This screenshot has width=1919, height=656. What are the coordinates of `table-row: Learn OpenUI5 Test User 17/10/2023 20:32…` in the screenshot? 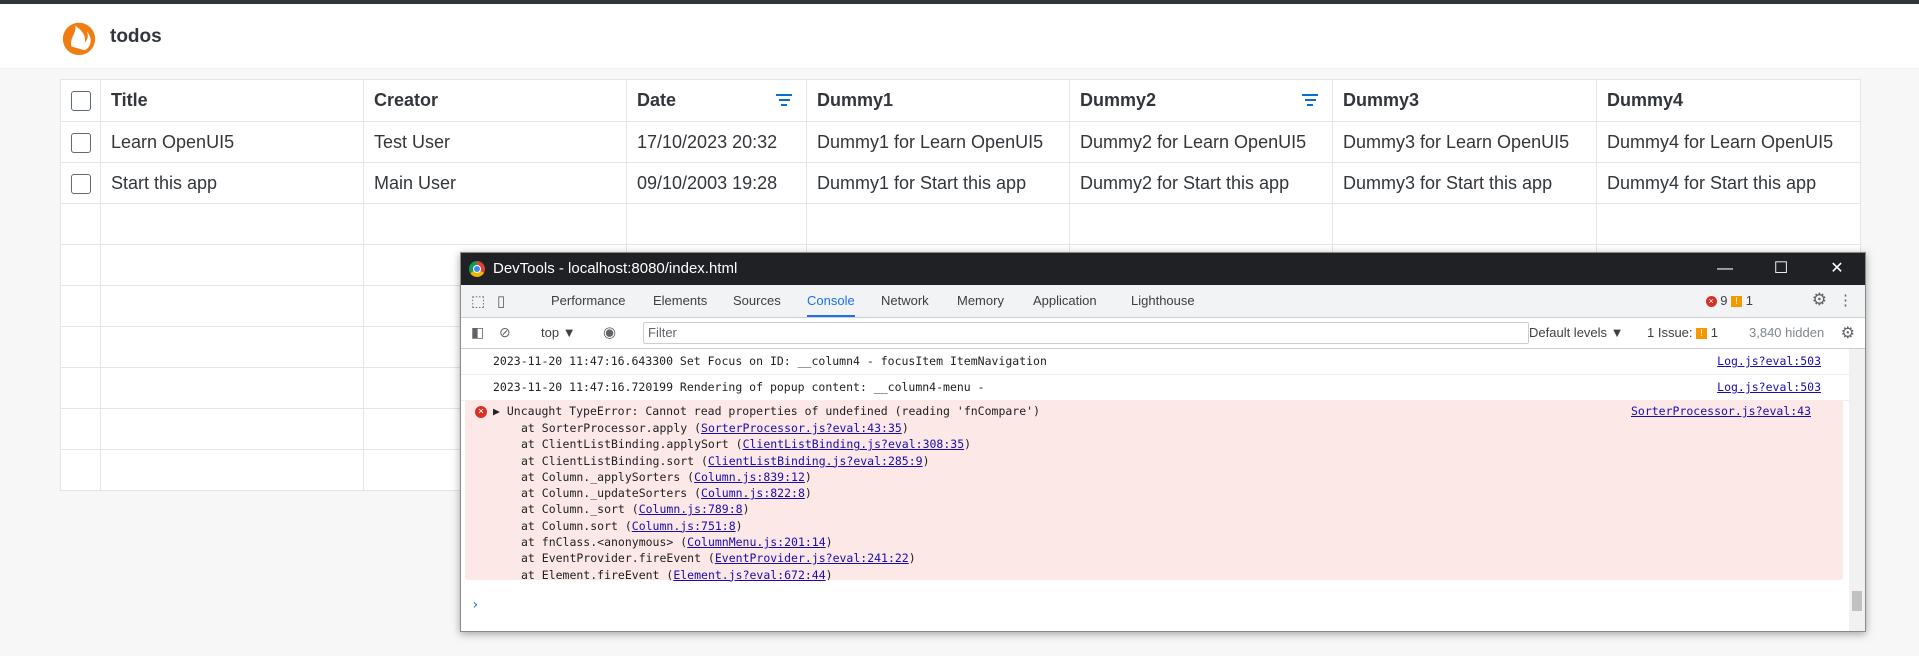 It's located at (960, 142).